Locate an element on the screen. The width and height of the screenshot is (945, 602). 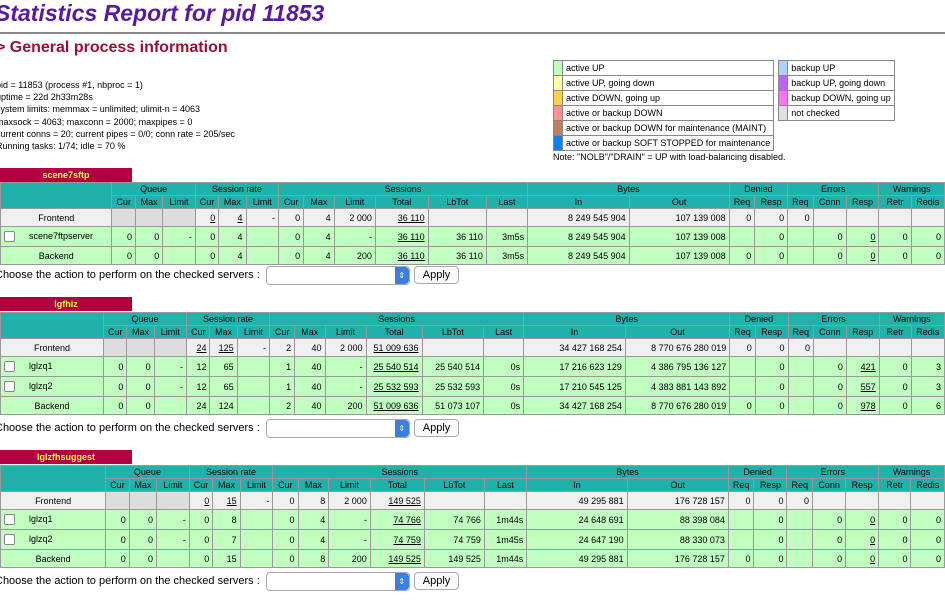
header-group: Warnings is located at coordinates (911, 319).